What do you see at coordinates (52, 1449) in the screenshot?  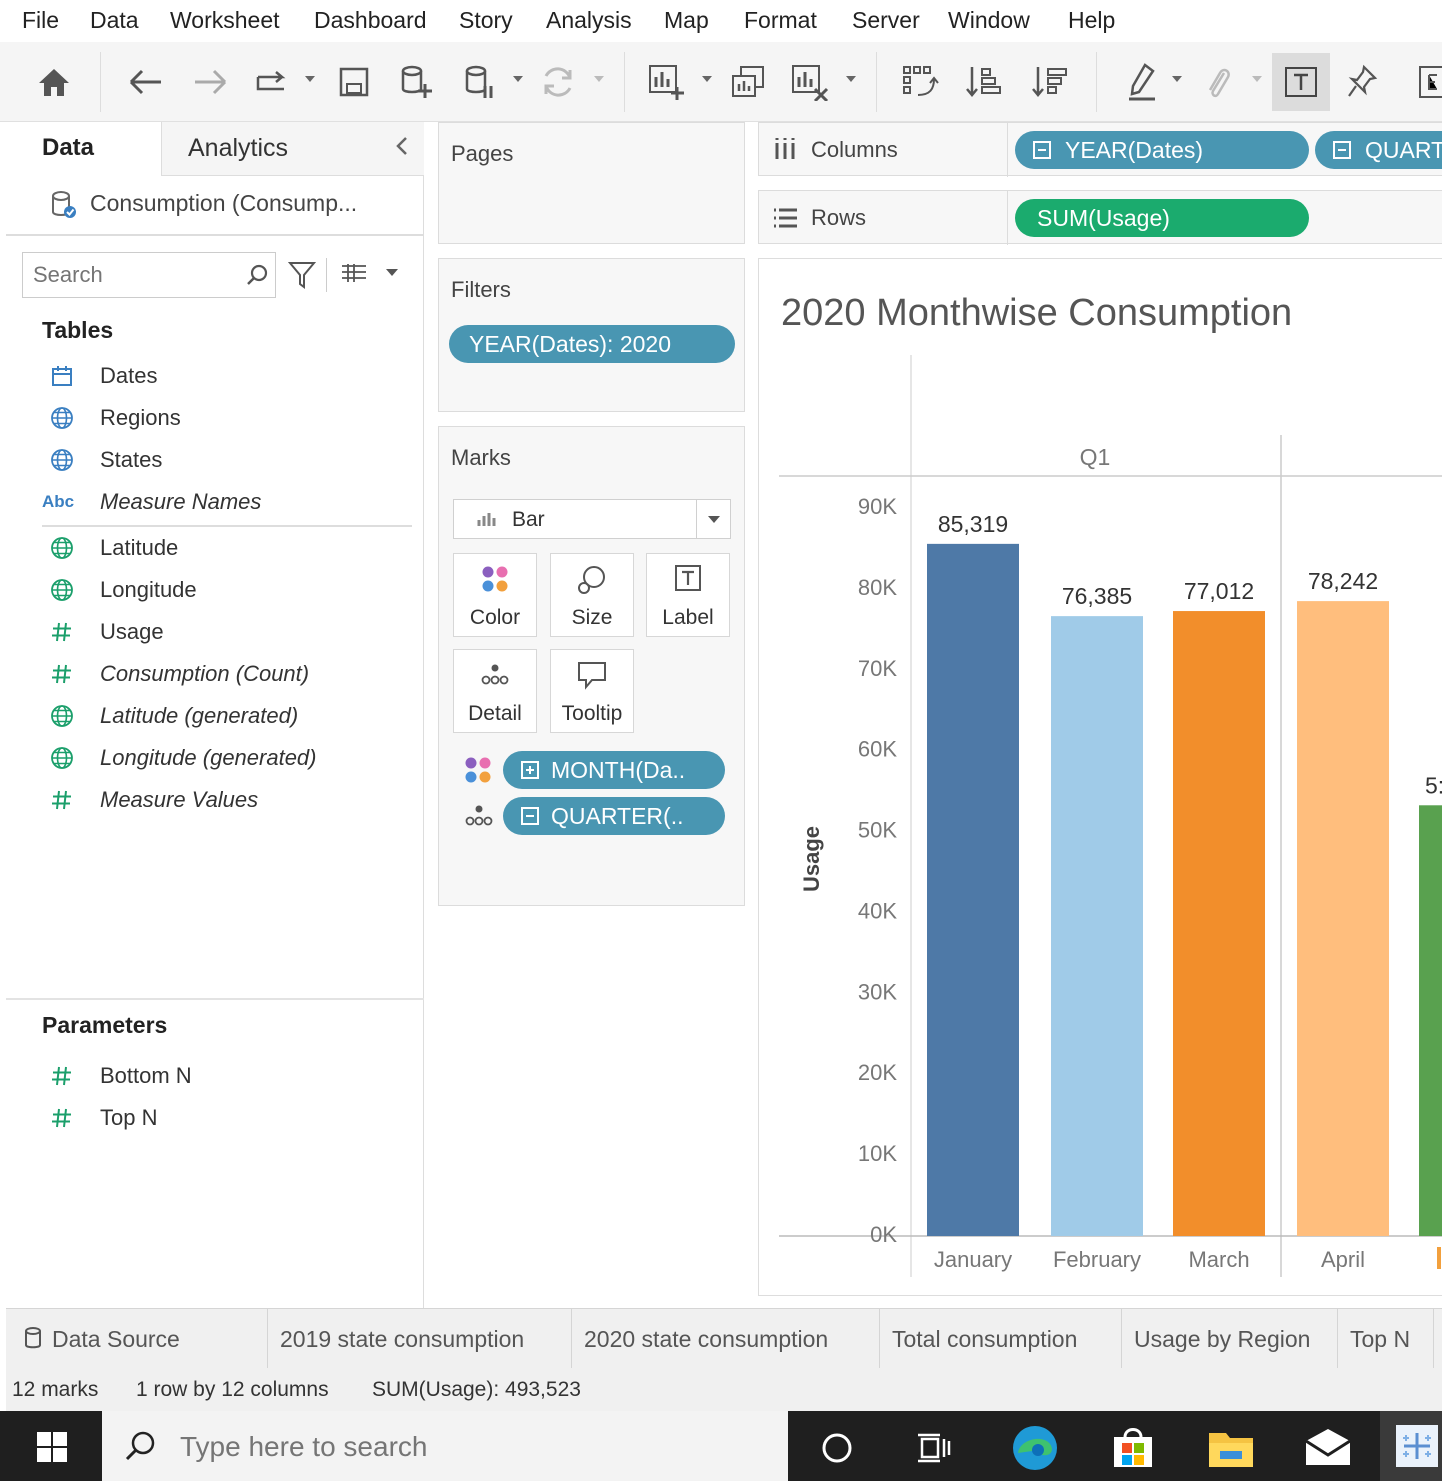 I see `windows-start-icon` at bounding box center [52, 1449].